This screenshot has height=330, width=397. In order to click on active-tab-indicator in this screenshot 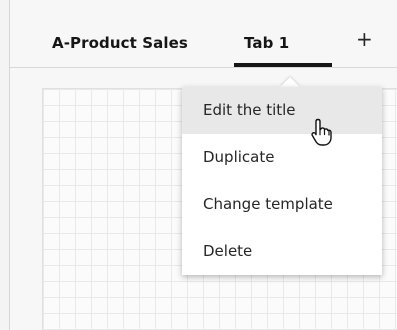, I will do `click(283, 65)`.